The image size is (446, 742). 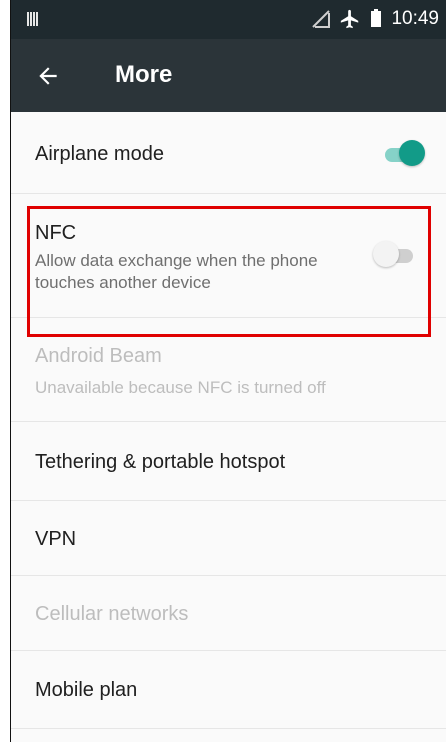 I want to click on no-sim-icon, so click(x=321, y=19).